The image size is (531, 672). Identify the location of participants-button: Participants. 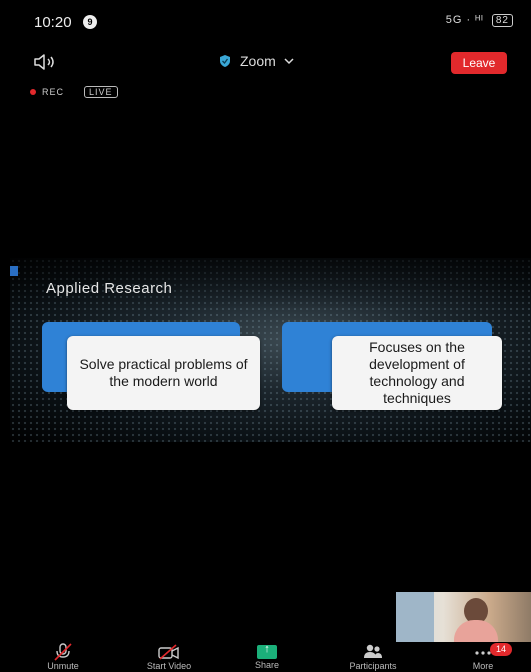
(373, 657).